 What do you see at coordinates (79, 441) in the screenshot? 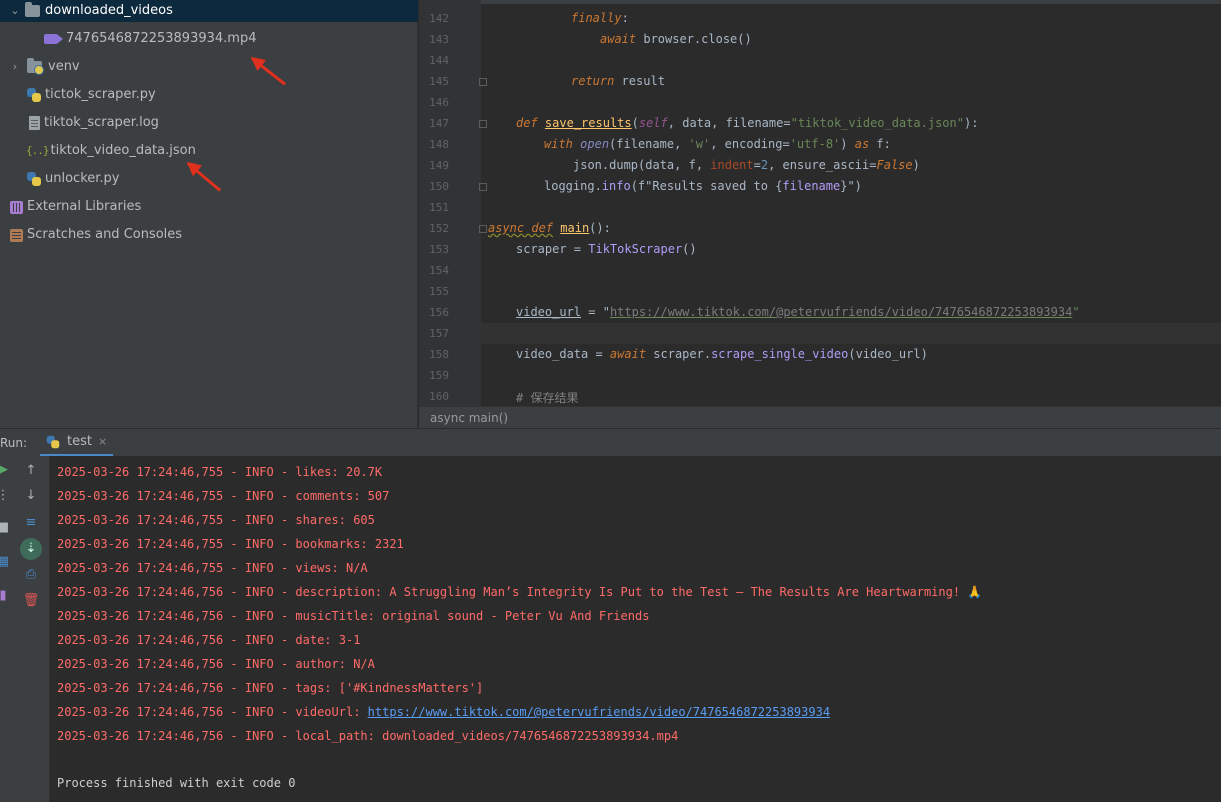
I see `tab-label: test` at bounding box center [79, 441].